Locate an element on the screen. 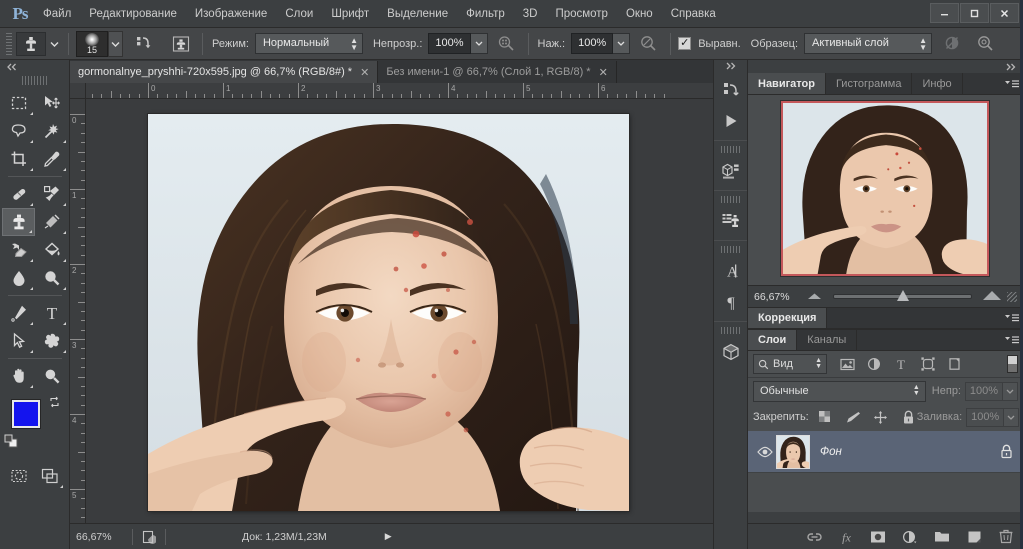 The image size is (1023, 549). tab-navigator: Навигатор is located at coordinates (787, 83).